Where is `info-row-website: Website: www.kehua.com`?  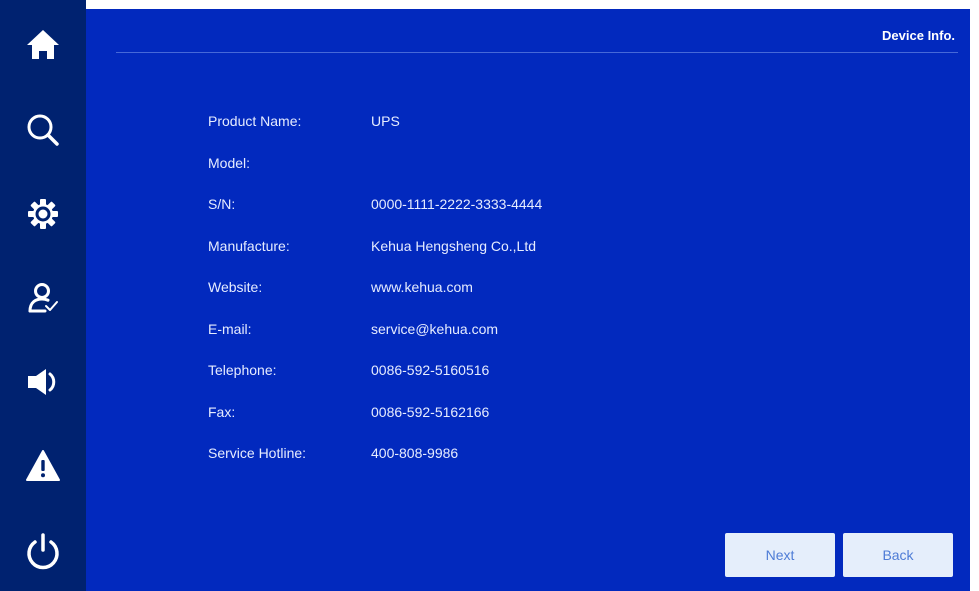 info-row-website: Website: www.kehua.com is located at coordinates (458, 288).